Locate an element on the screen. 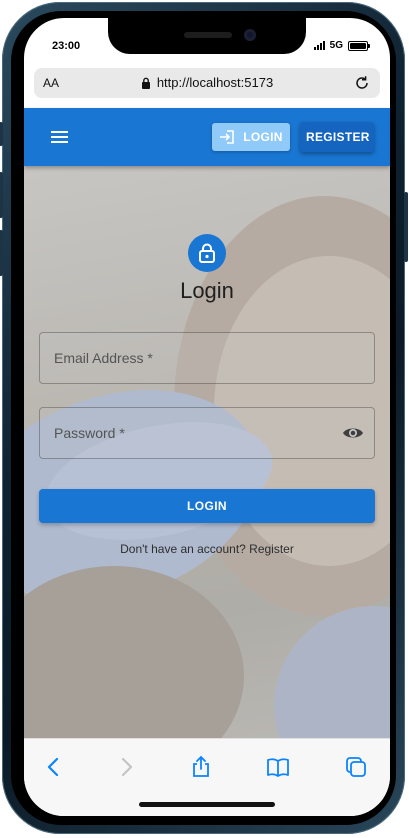 The image size is (409, 838). url-text: http://localhost:5173 is located at coordinates (215, 82).